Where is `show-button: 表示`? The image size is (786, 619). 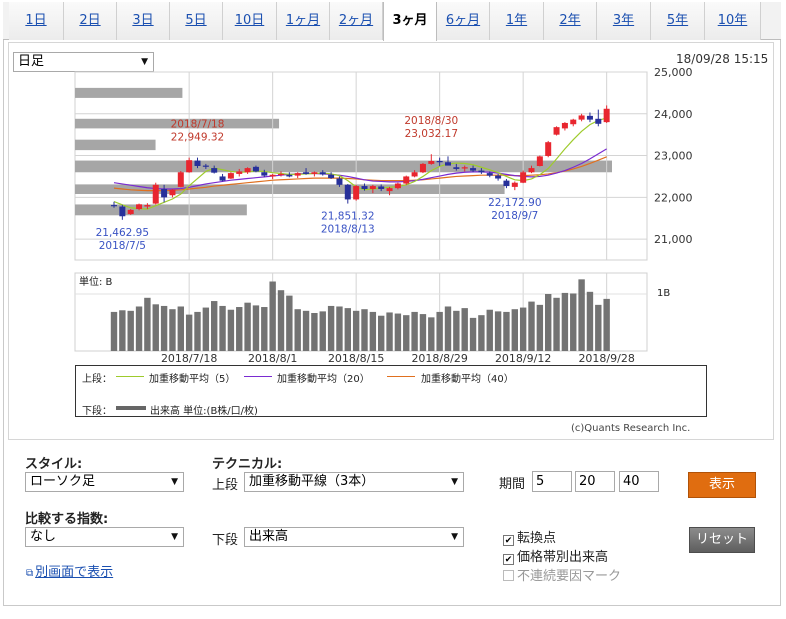
show-button: 表示 is located at coordinates (722, 485).